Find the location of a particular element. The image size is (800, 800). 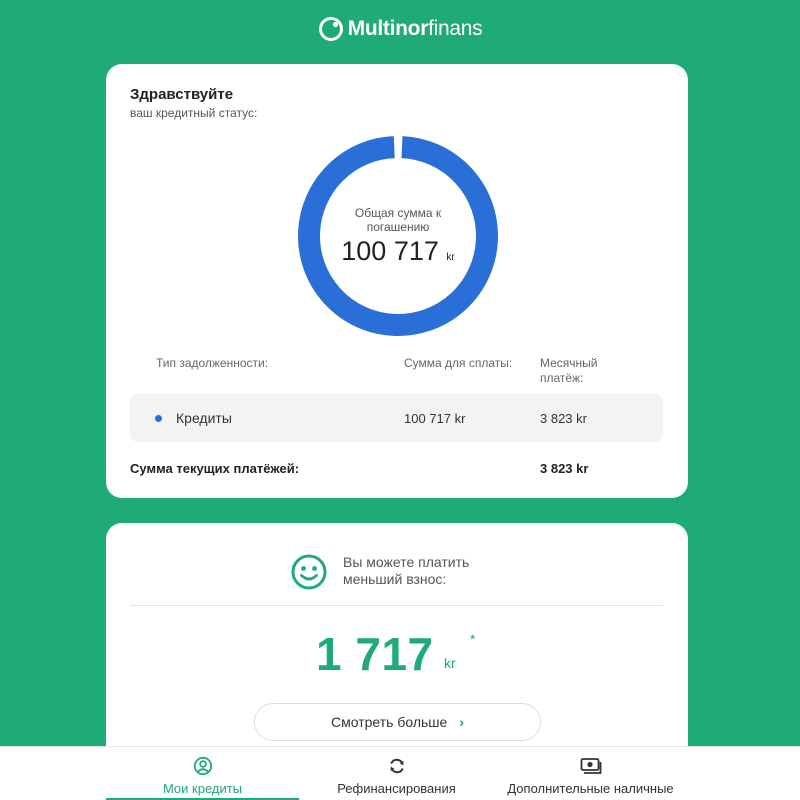

donut-center: Общая сумма к погашению 100 717 kr is located at coordinates (398, 236).